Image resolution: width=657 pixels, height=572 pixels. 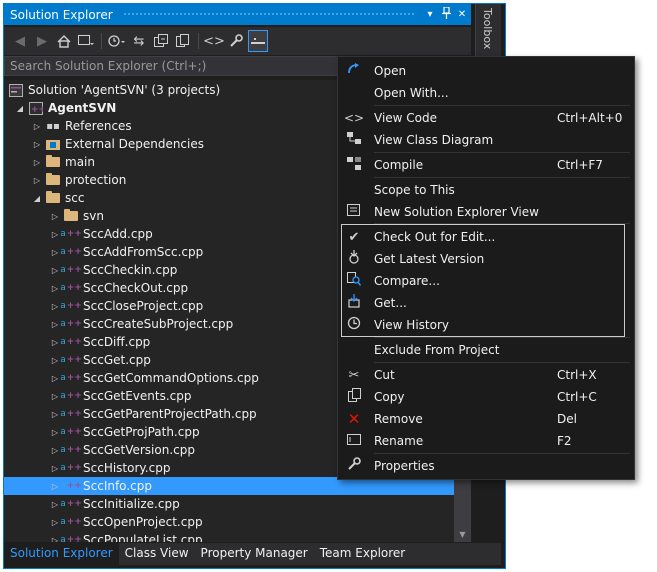 I want to click on close-icon: ✕, so click(x=462, y=15).